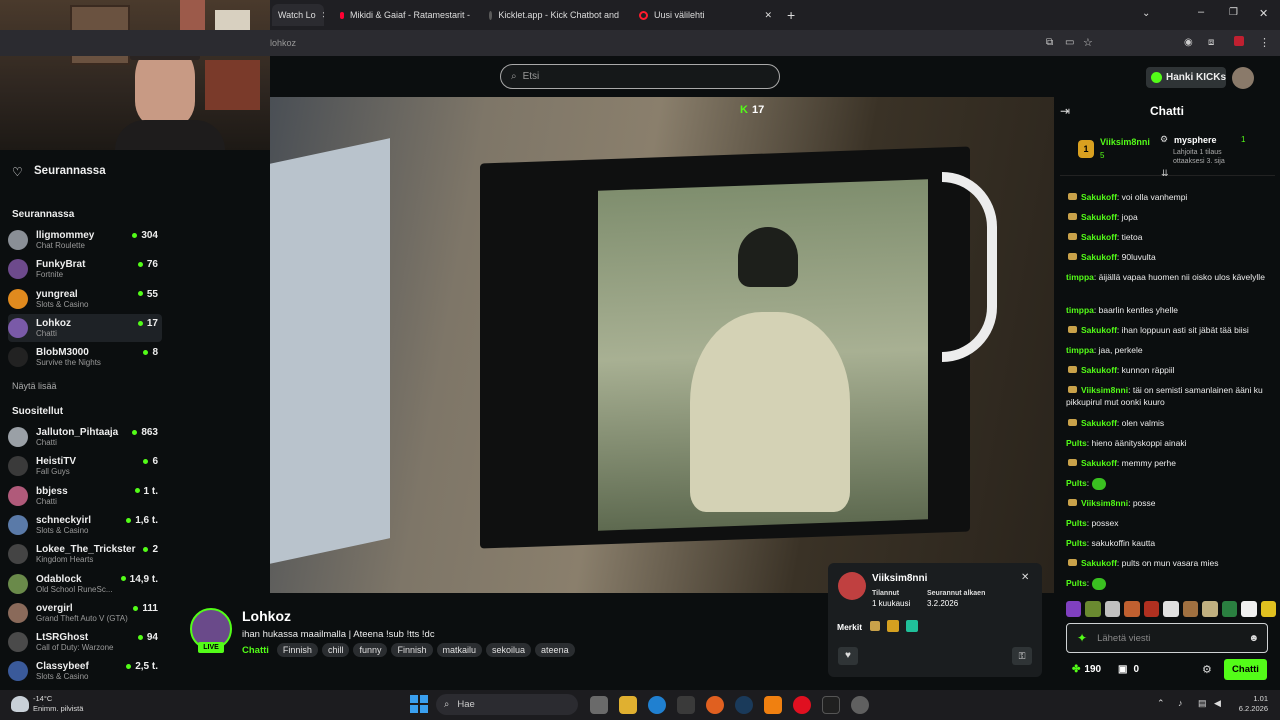 The height and width of the screenshot is (720, 1280). Describe the element at coordinates (831, 705) in the screenshot. I see `terminal-icon` at that location.